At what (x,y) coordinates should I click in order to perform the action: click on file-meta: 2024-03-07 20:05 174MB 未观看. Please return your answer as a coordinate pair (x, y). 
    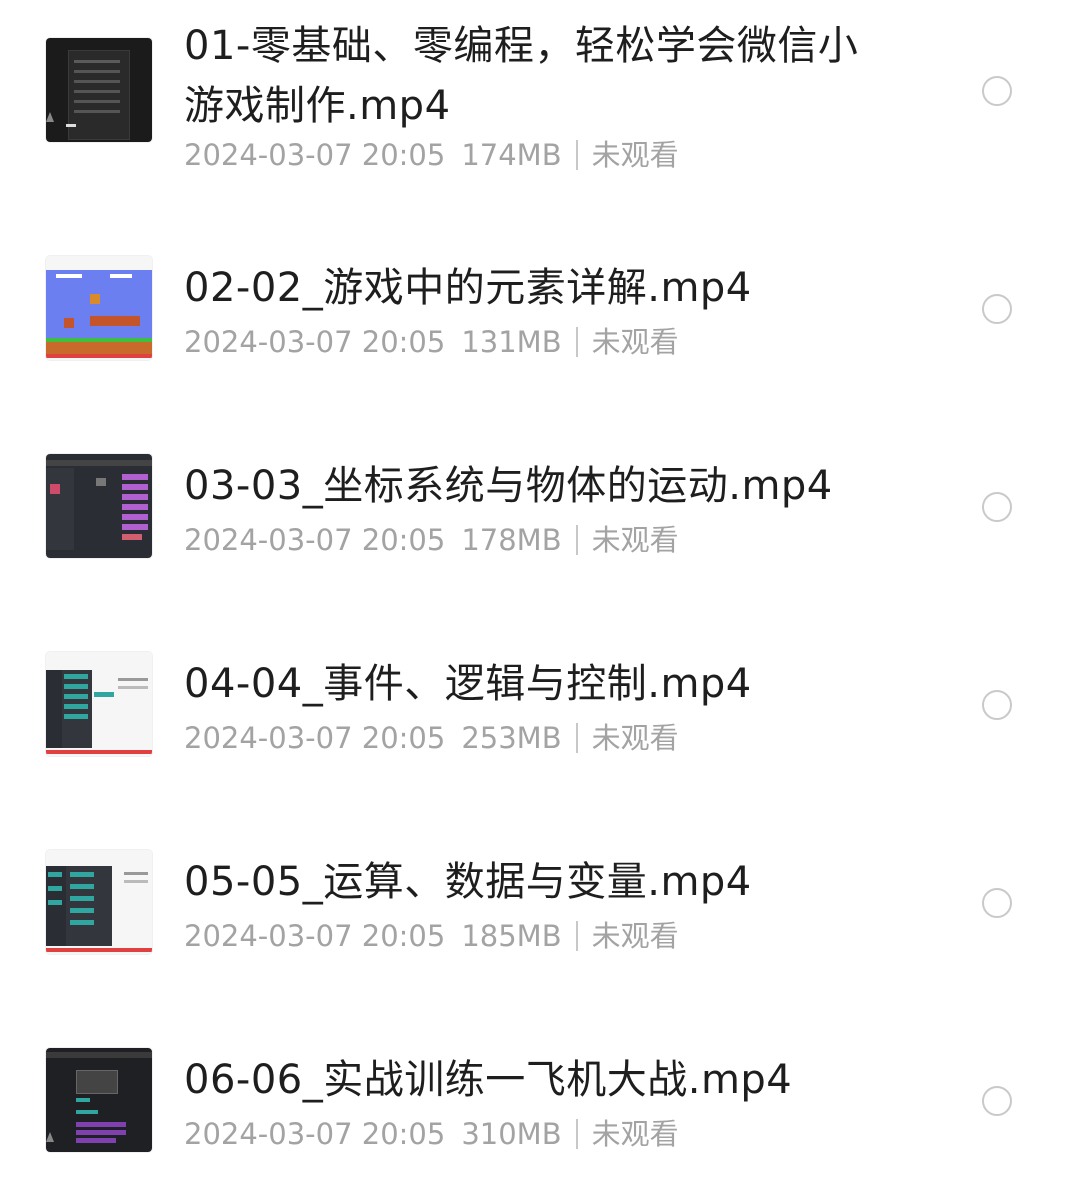
    Looking at the image, I should click on (431, 155).